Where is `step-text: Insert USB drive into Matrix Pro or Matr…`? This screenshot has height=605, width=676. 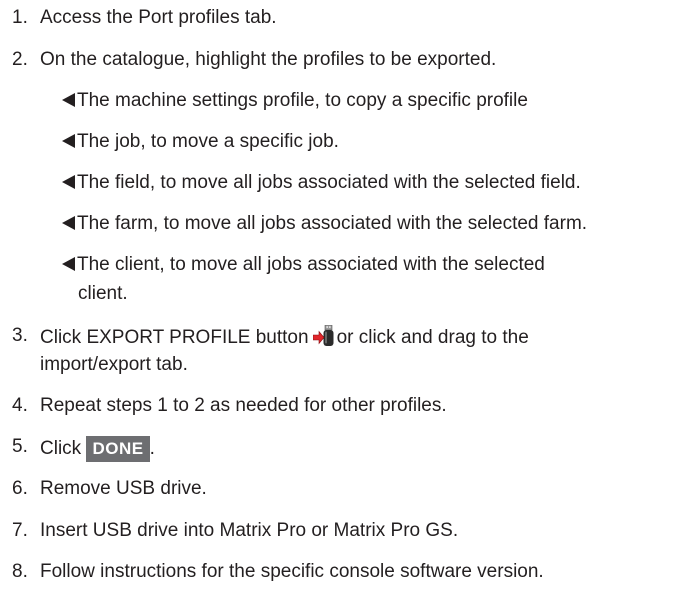
step-text: Insert USB drive into Matrix Pro or Matr… is located at coordinates (249, 530).